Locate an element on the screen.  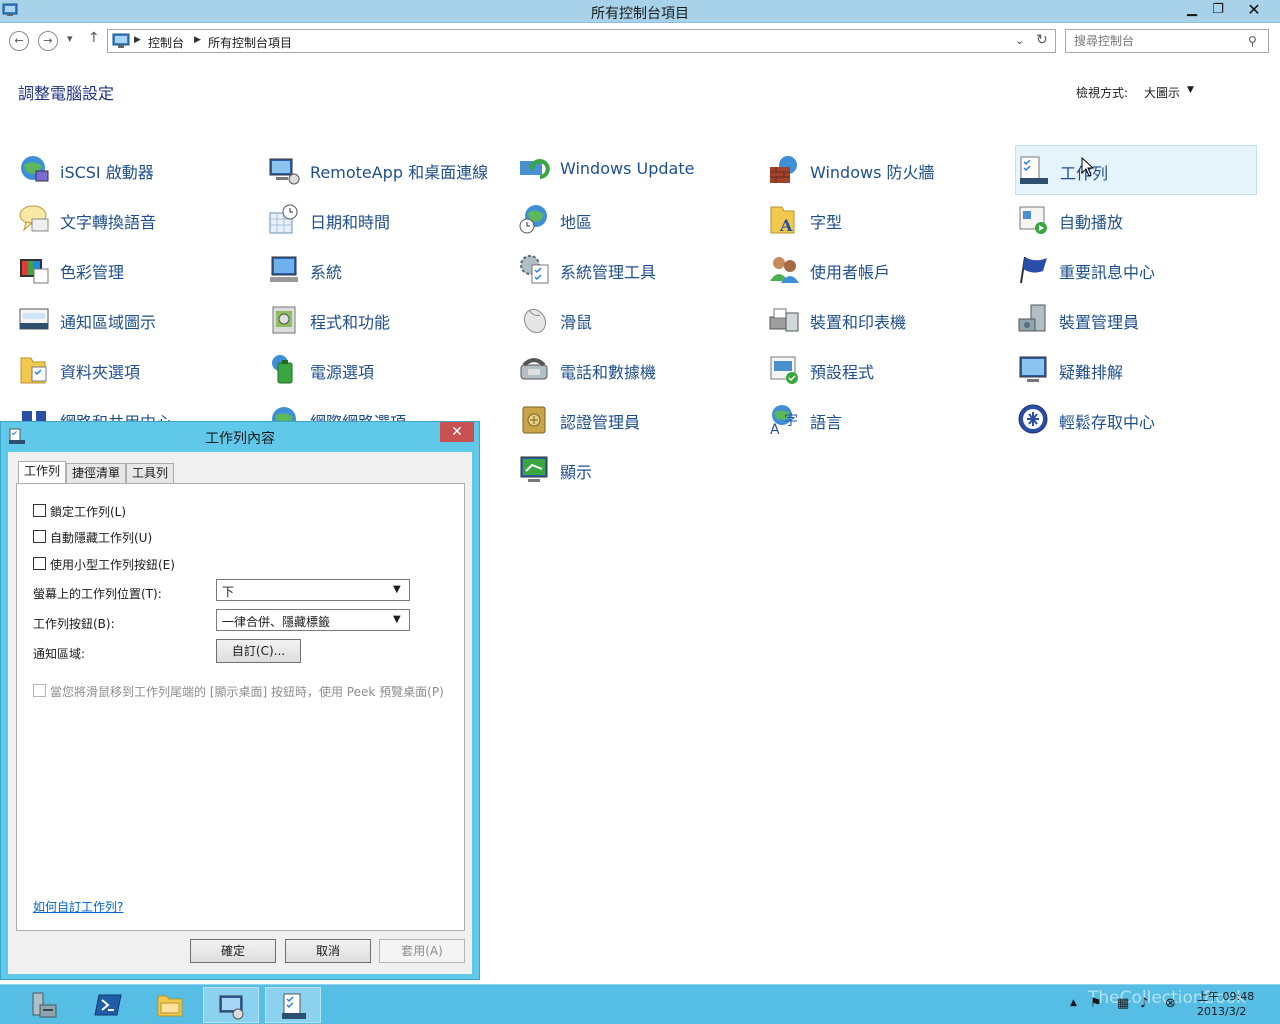
cp-item-label: 字型 is located at coordinates (826, 222).